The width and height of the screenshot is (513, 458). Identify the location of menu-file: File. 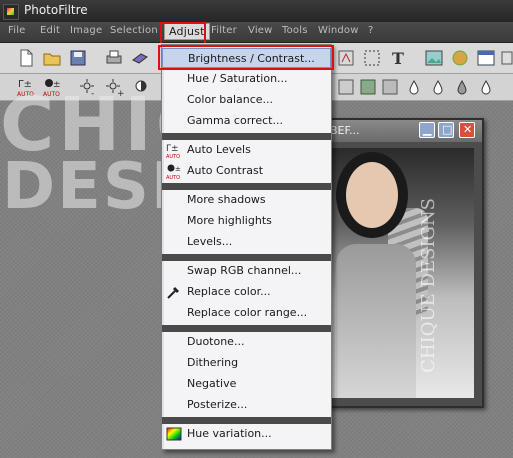
(17, 30).